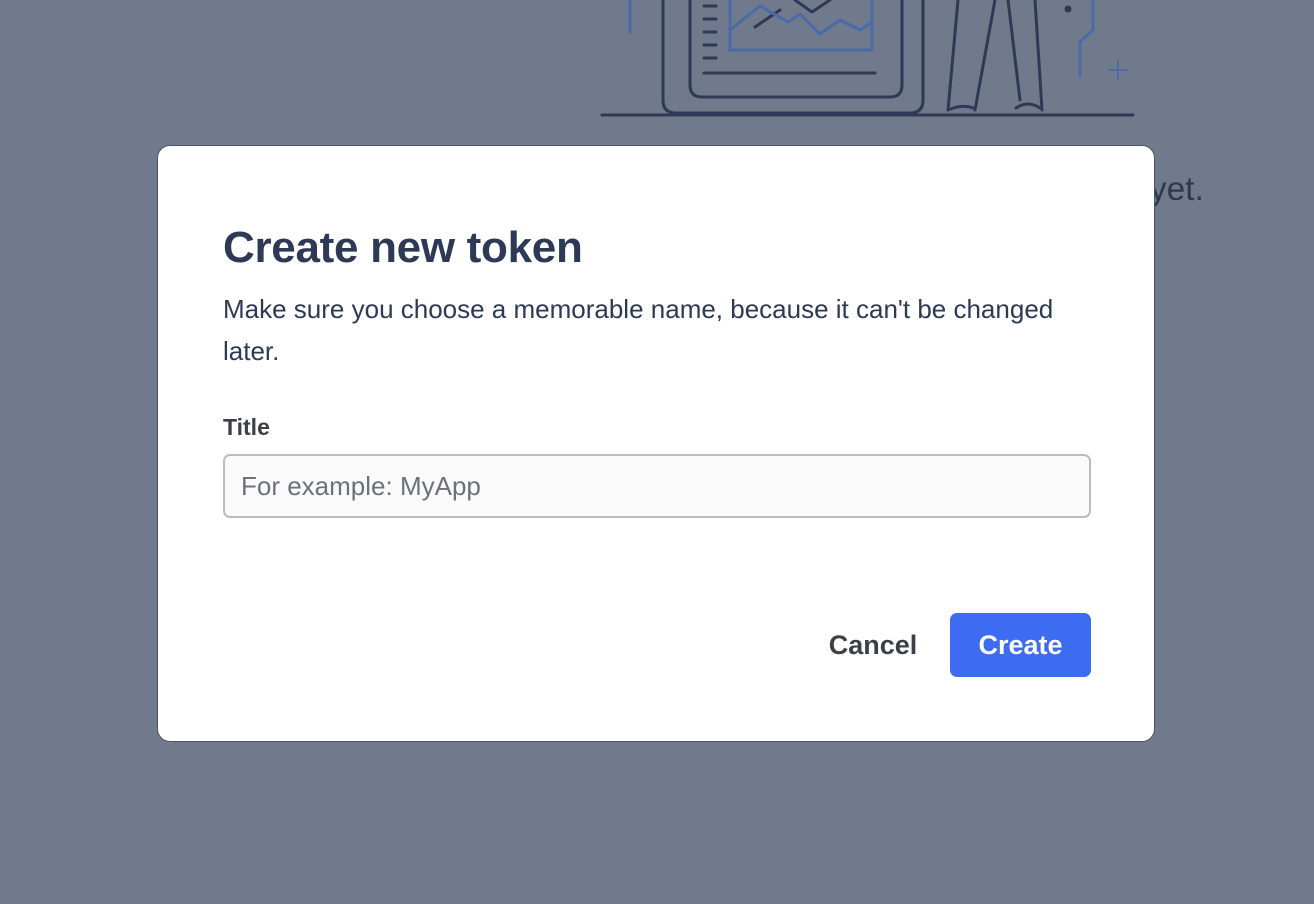  I want to click on create-button: Create, so click(1020, 645).